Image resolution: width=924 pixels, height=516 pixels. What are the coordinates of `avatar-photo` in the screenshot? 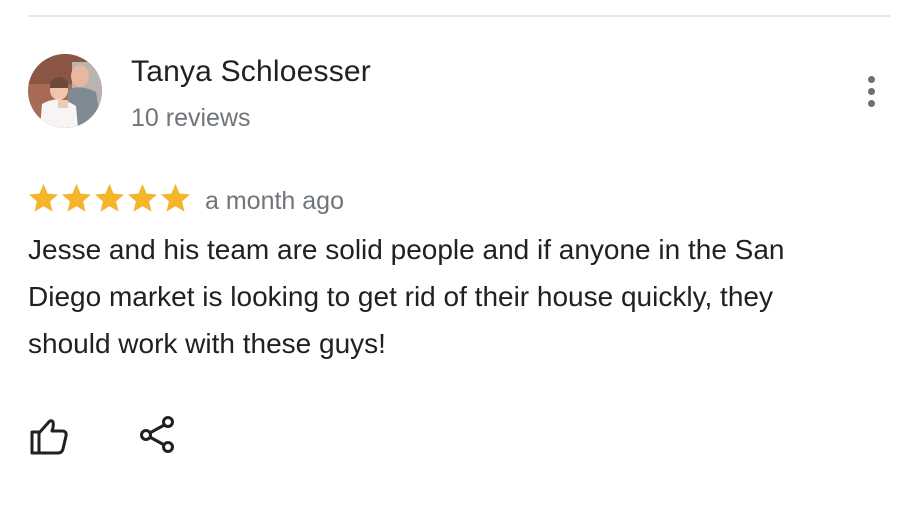 It's located at (65, 91).